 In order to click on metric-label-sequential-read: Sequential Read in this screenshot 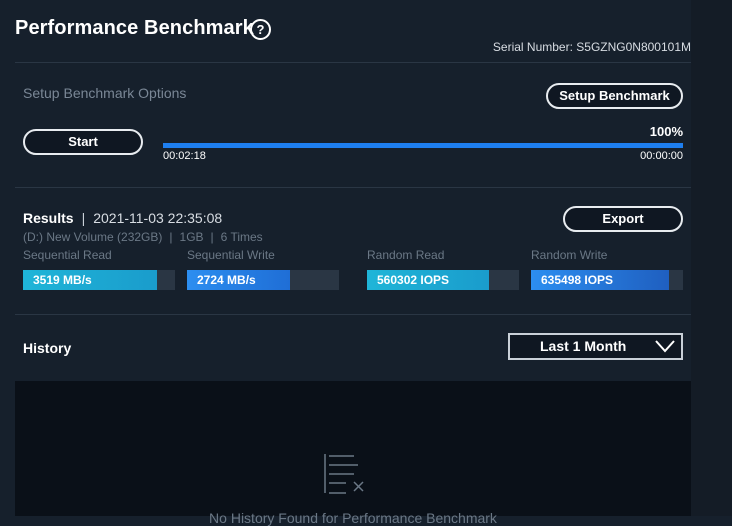, I will do `click(67, 255)`.